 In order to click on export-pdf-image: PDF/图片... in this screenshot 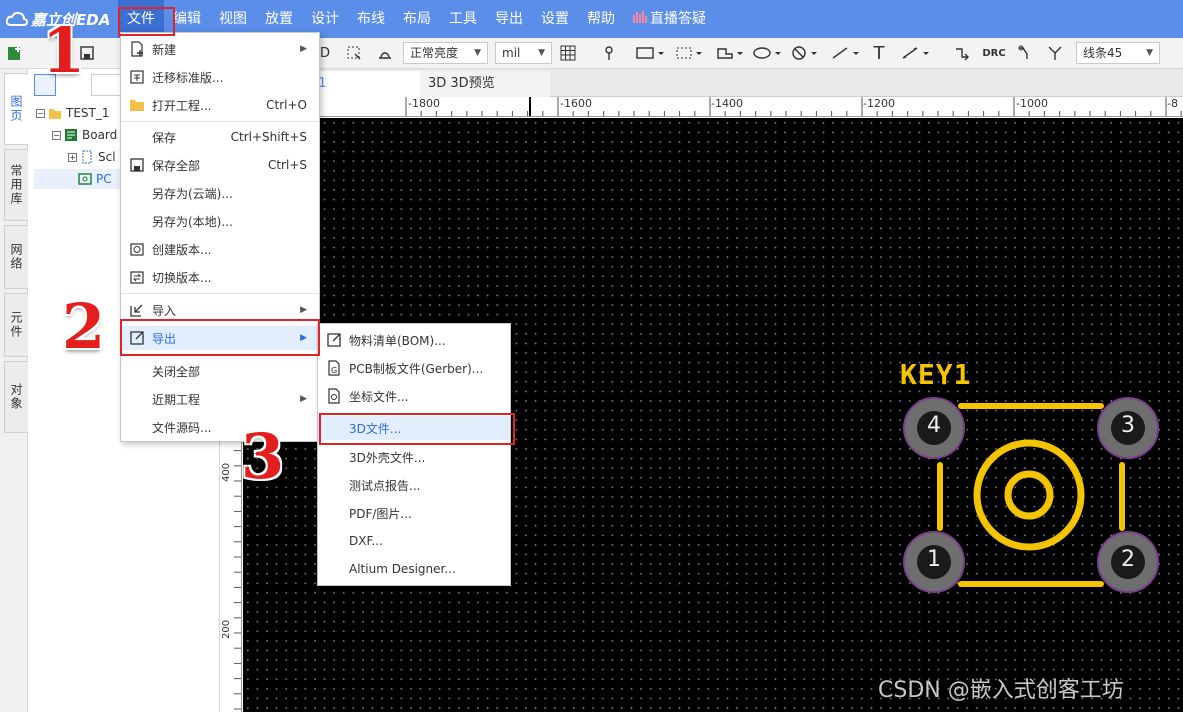, I will do `click(414, 513)`.